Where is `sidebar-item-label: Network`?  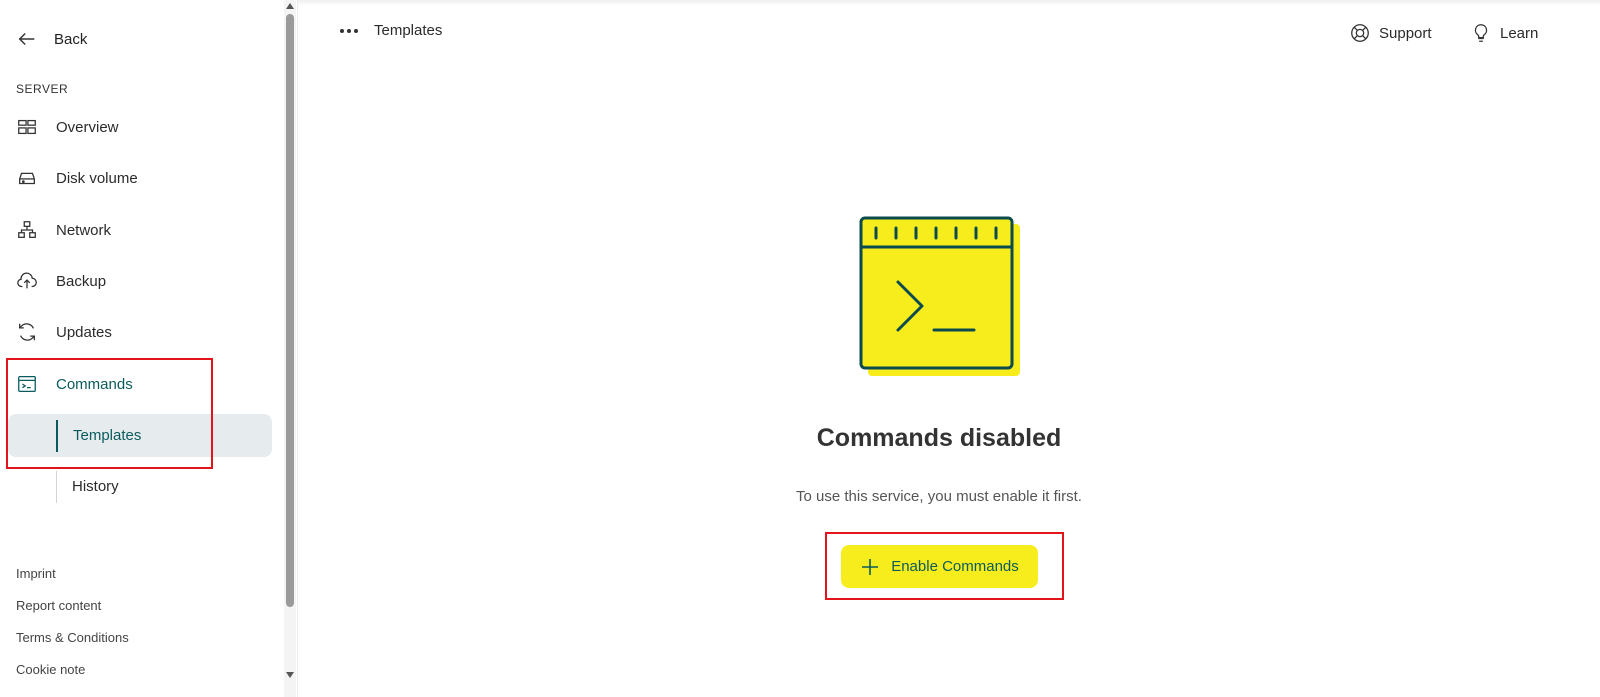
sidebar-item-label: Network is located at coordinates (84, 230).